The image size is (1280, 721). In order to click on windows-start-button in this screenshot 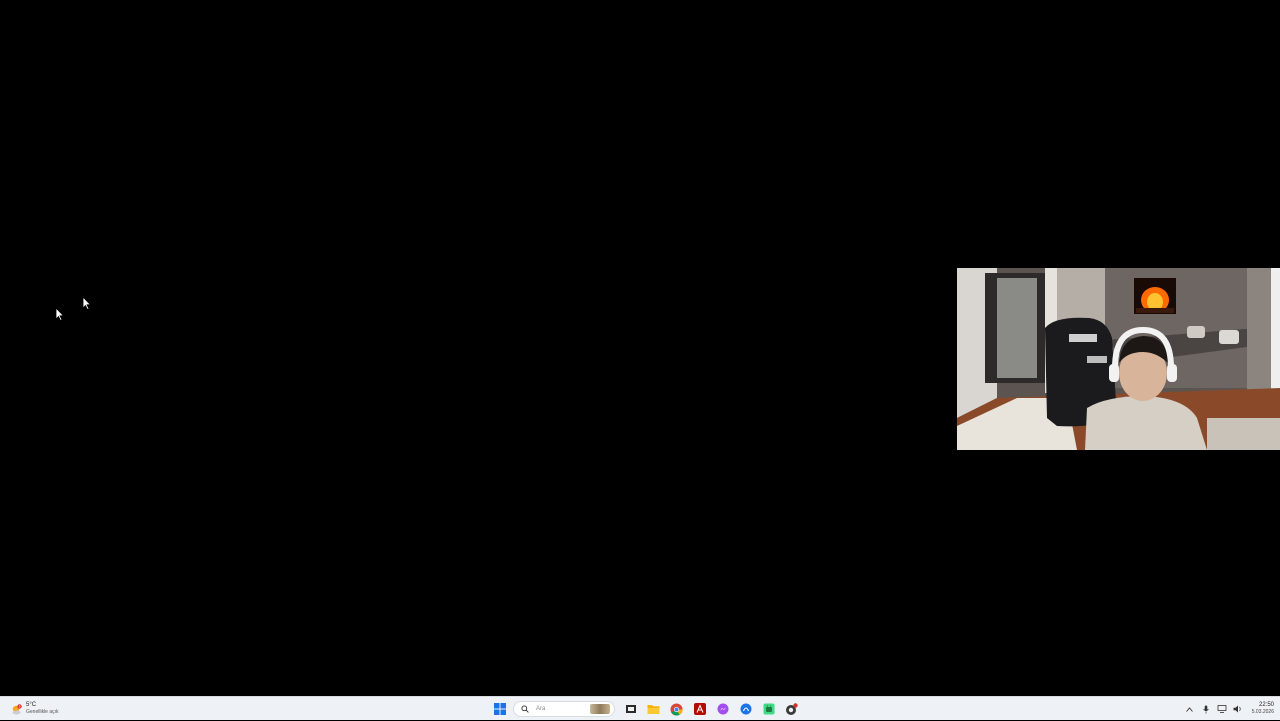, I will do `click(500, 709)`.